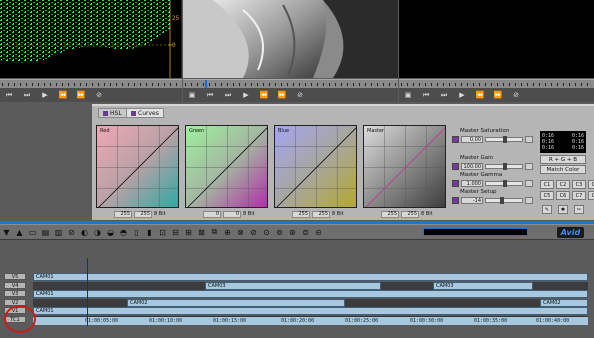 This screenshot has height=338, width=594. Describe the element at coordinates (123, 232) in the screenshot. I see `trim-icon: ◓` at that location.